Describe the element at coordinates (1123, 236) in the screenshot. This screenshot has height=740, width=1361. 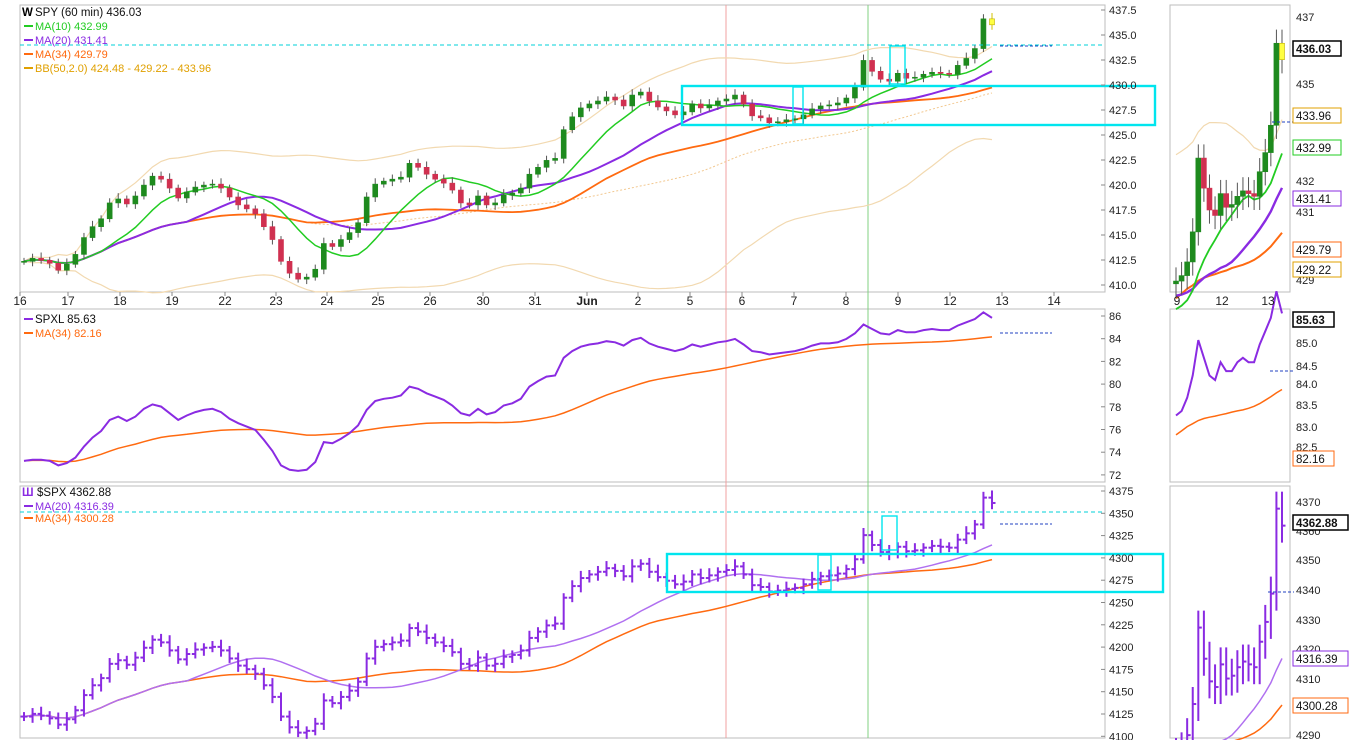
I see `y-tick-label: 415.0` at that location.